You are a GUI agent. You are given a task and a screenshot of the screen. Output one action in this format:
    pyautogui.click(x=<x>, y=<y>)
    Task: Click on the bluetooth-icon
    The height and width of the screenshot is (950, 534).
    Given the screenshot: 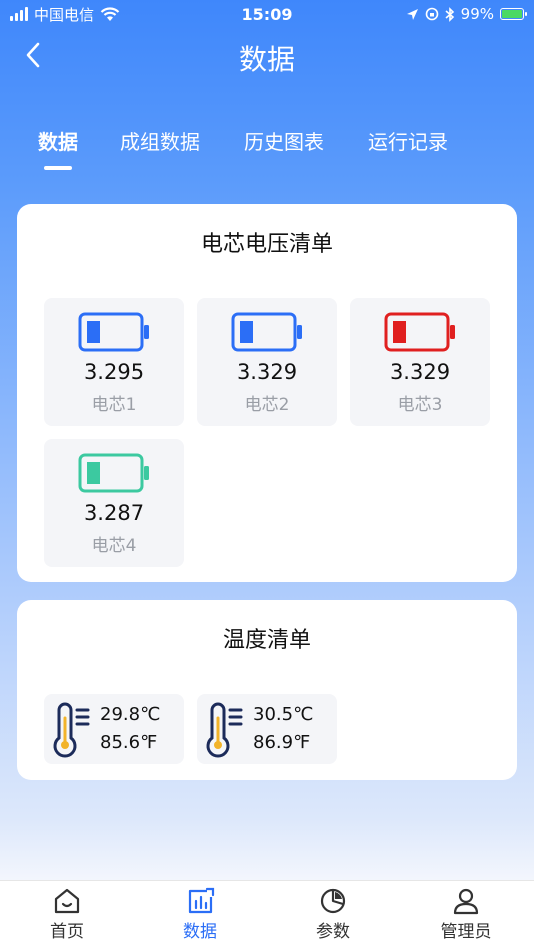 What is the action you would take?
    pyautogui.click(x=449, y=14)
    